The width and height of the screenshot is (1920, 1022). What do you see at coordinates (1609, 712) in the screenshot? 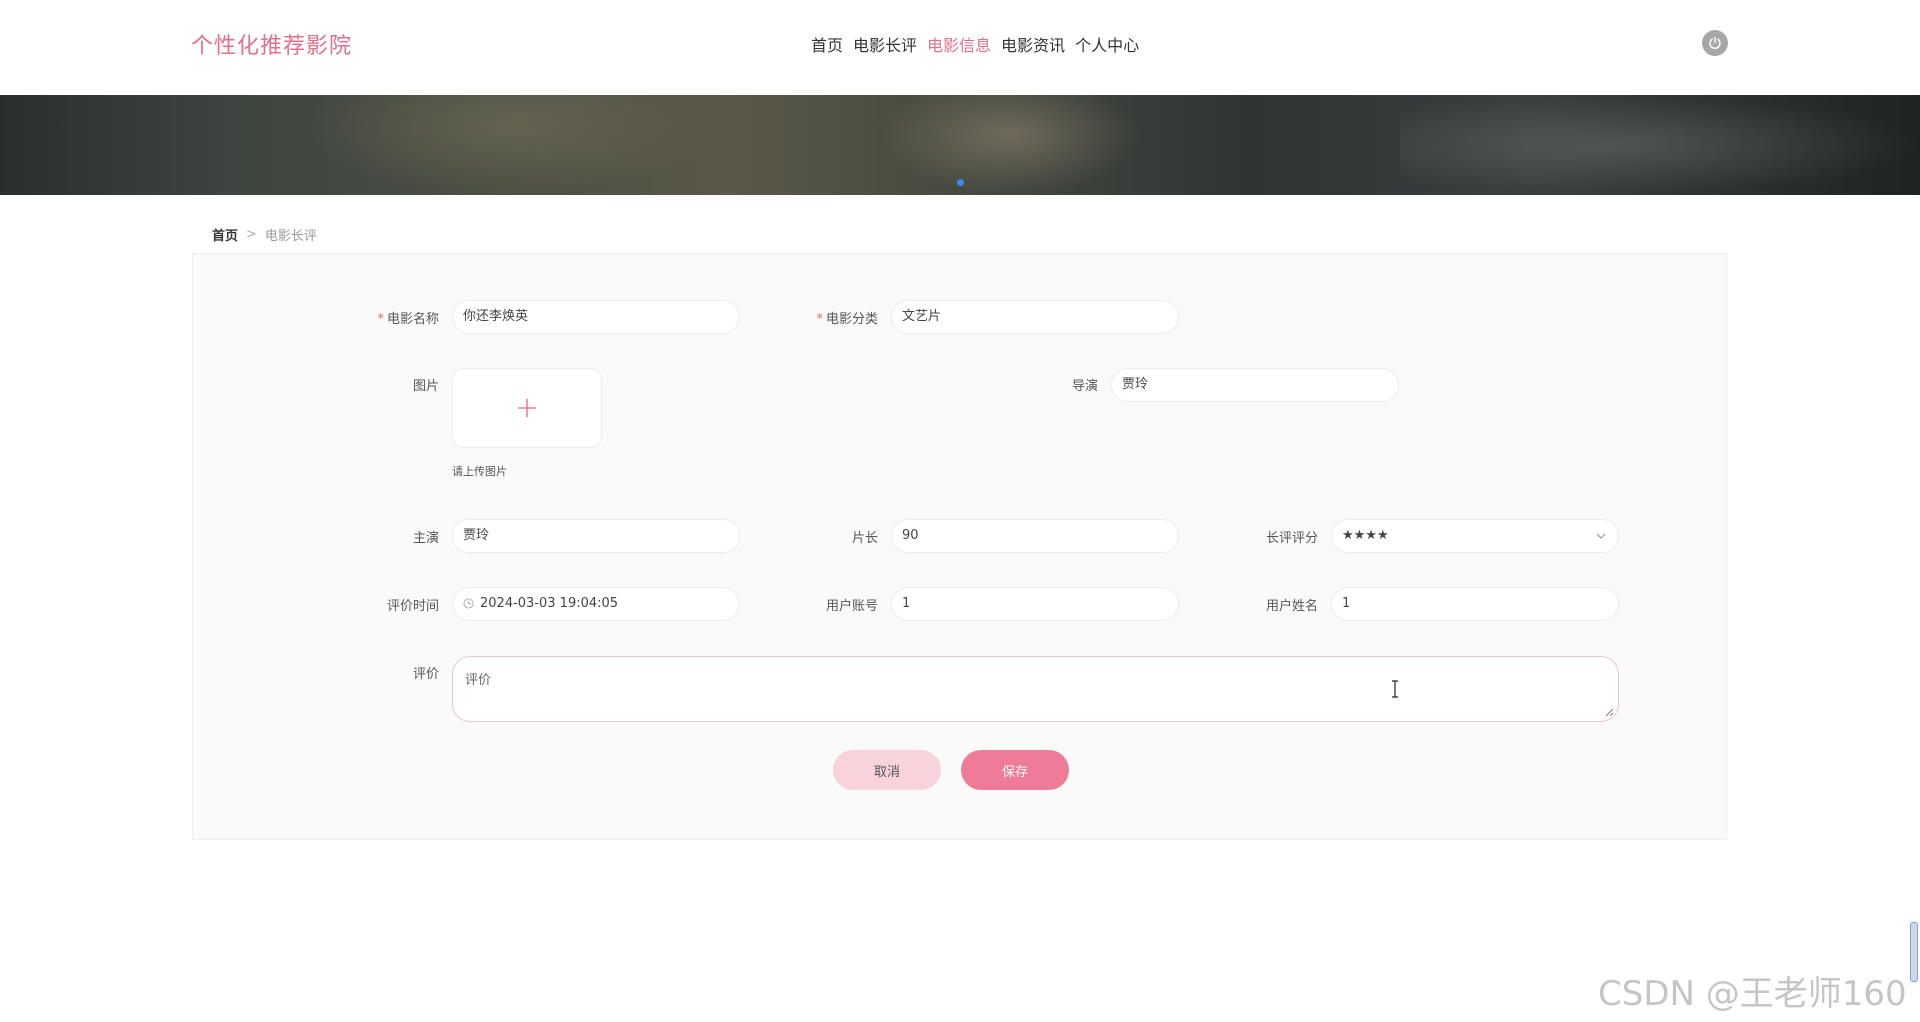
I see `resize-handle-icon` at bounding box center [1609, 712].